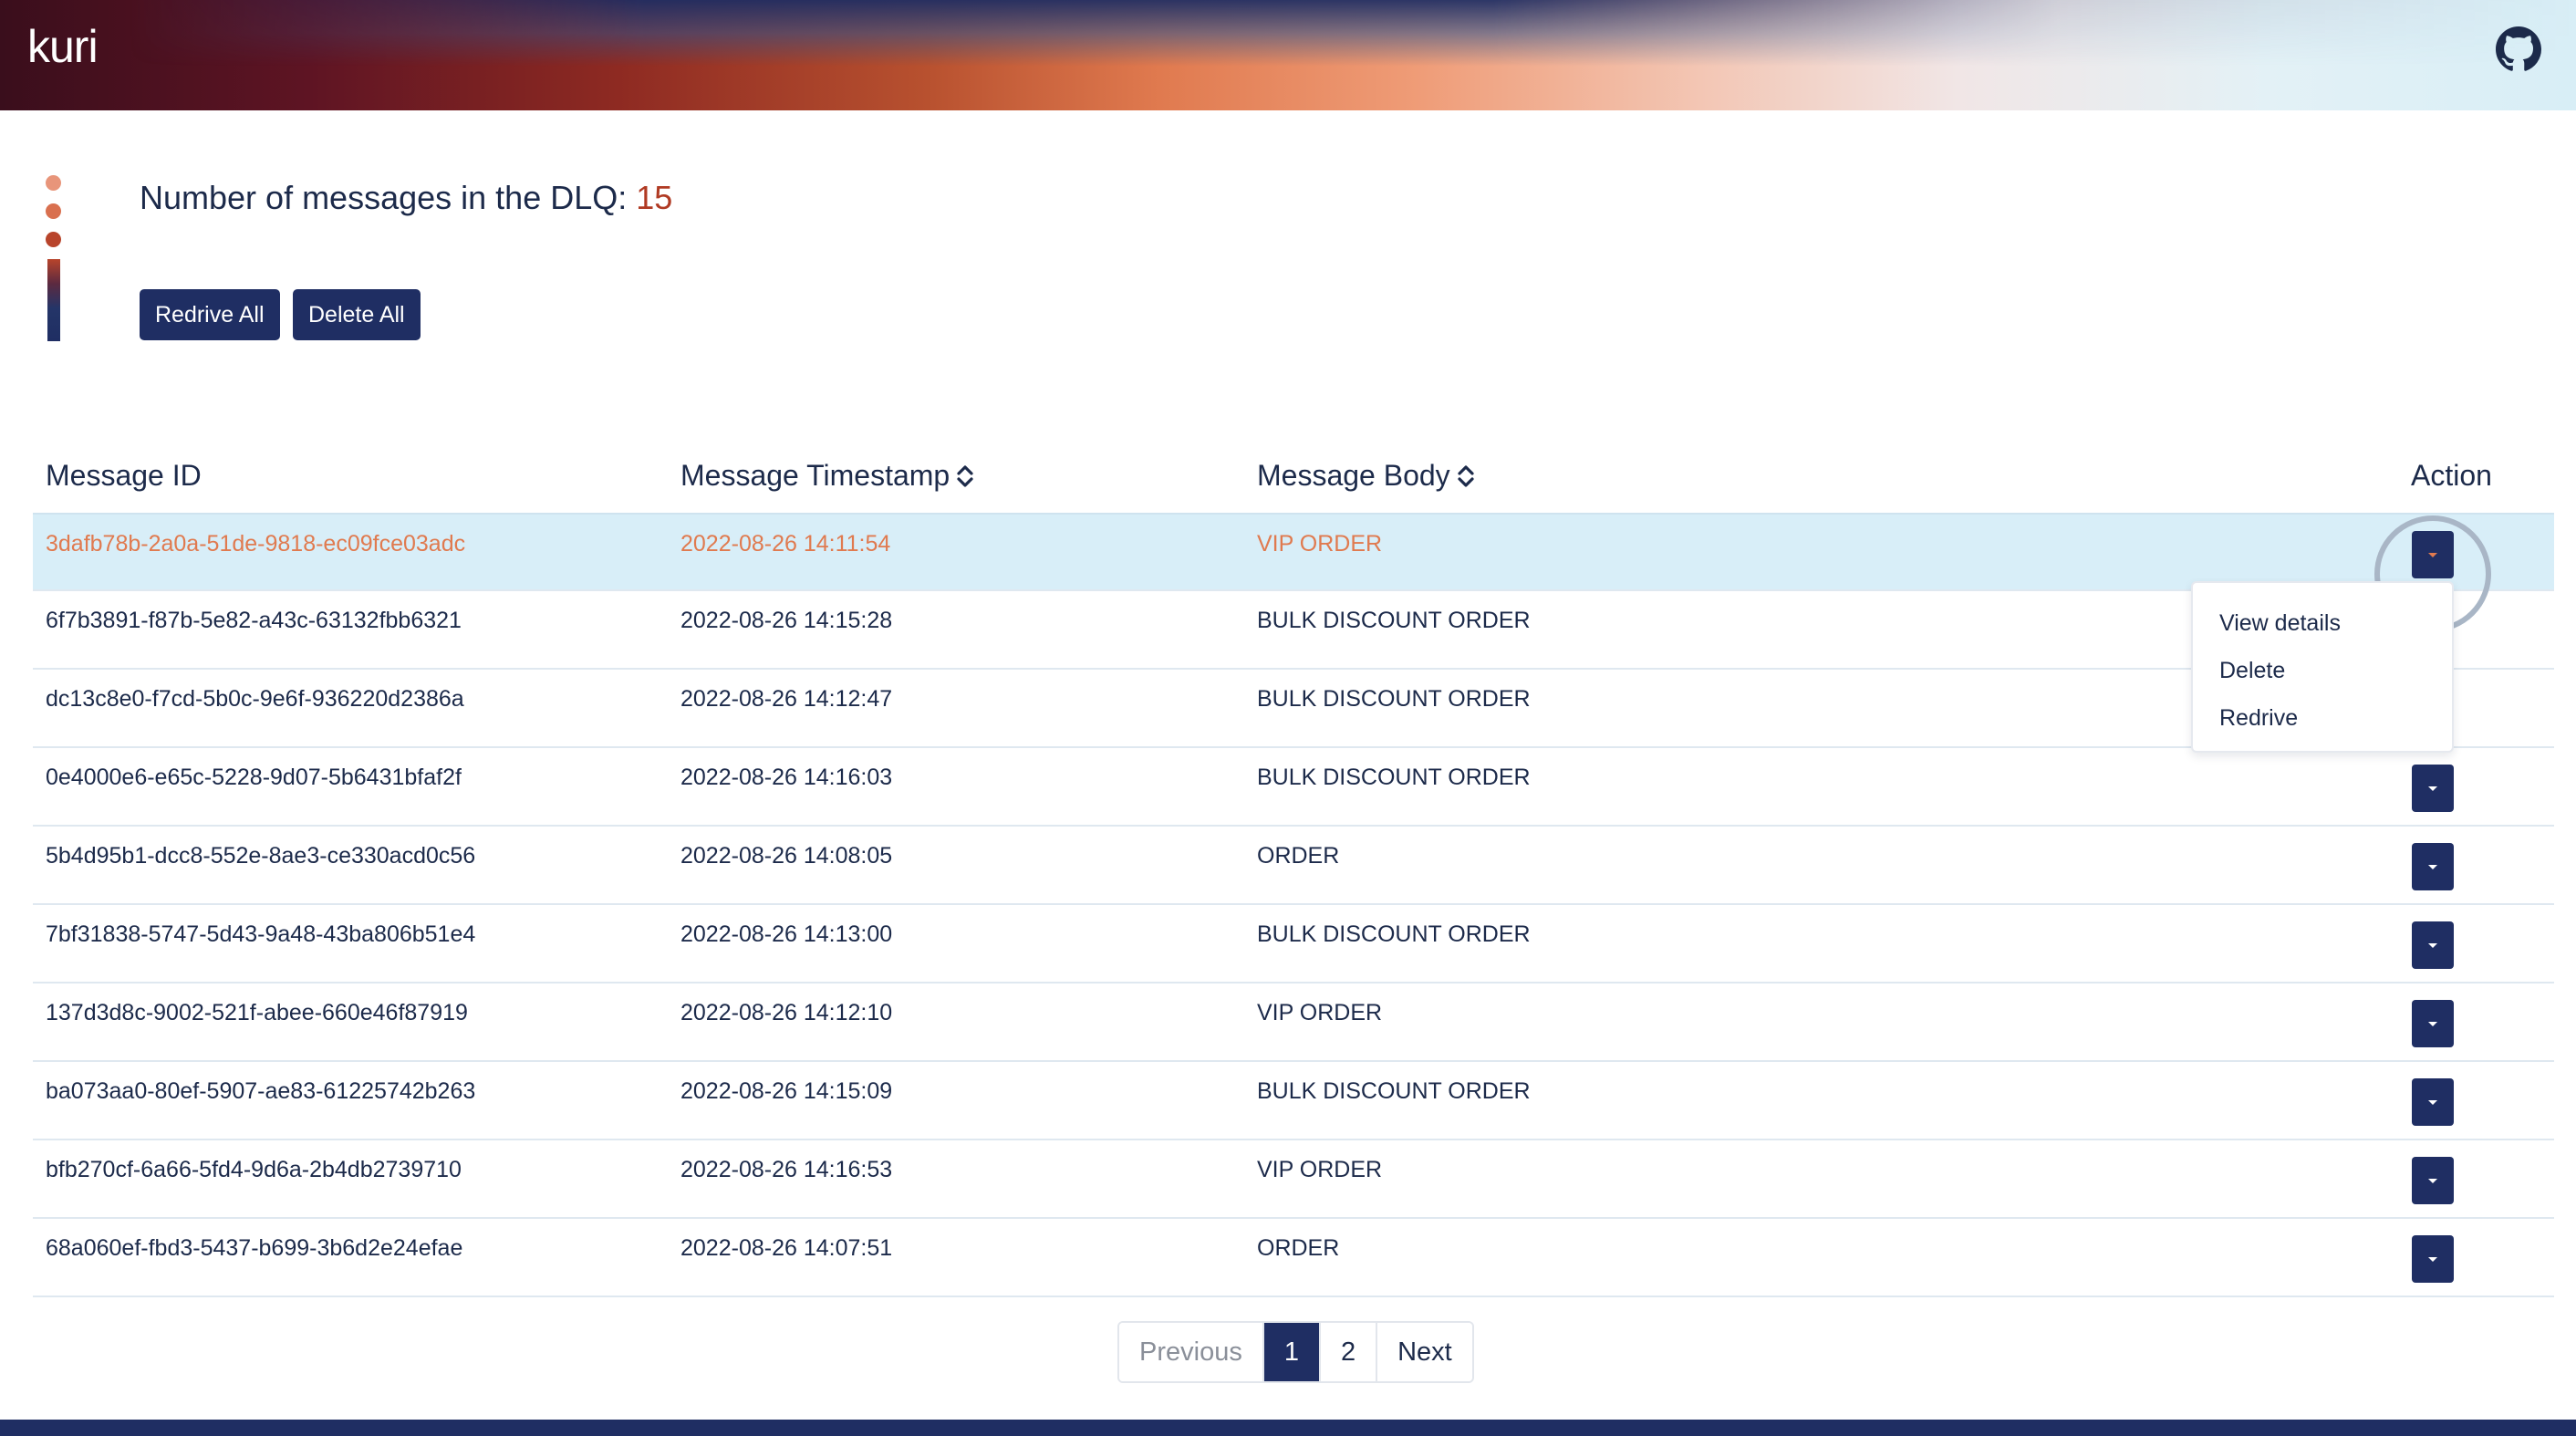 This screenshot has width=2576, height=1436. What do you see at coordinates (815, 476) in the screenshot?
I see `column-header-label: Message Timestamp` at bounding box center [815, 476].